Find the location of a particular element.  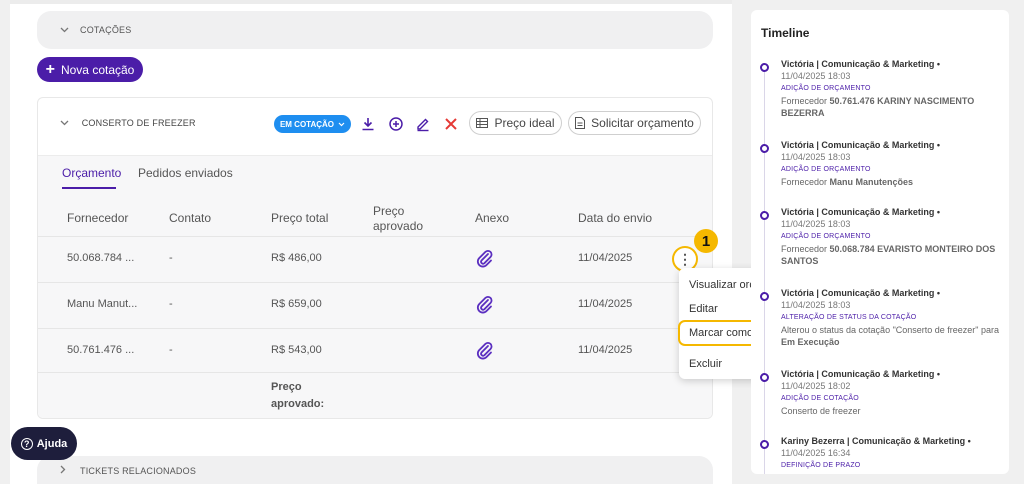

timeline-time: 11/04/2025 16:34 is located at coordinates (816, 453).